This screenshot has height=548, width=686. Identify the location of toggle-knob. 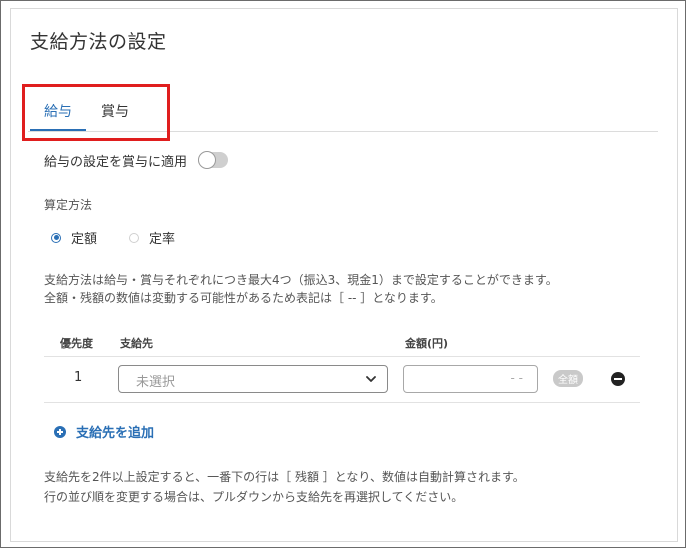
(207, 160).